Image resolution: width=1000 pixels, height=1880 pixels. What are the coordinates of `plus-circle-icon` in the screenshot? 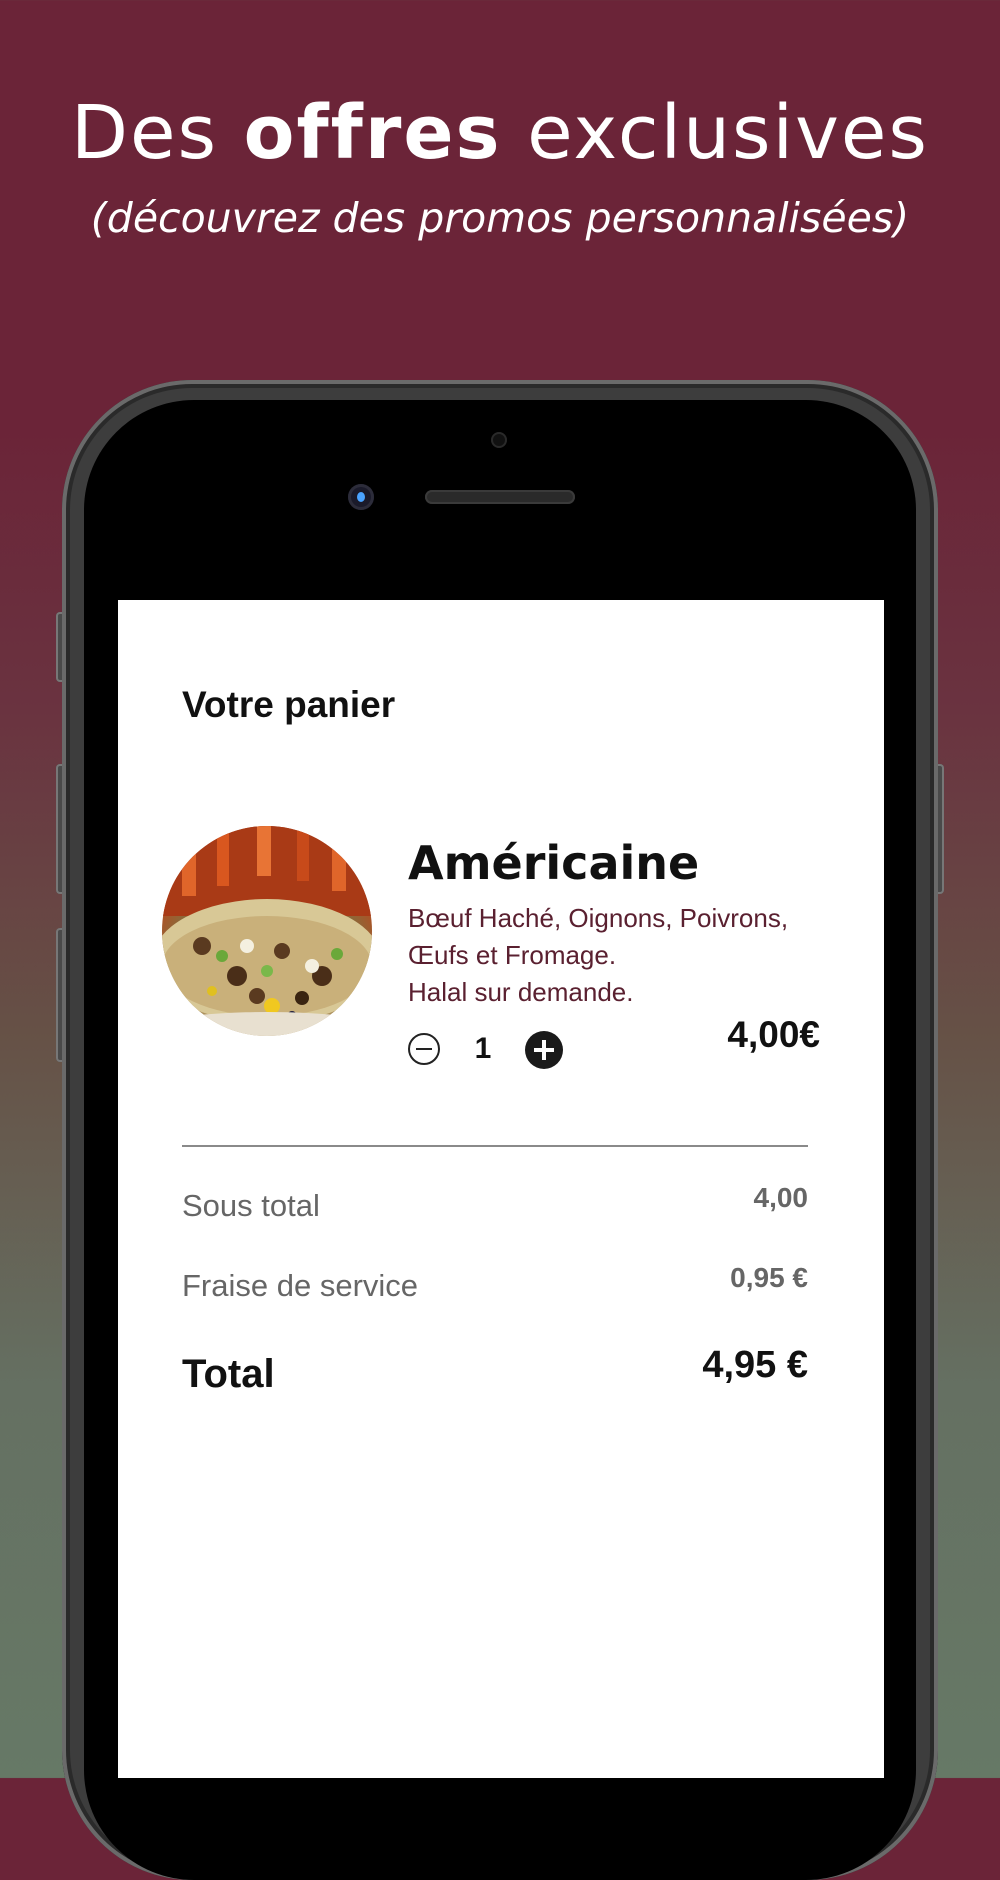 It's located at (544, 1050).